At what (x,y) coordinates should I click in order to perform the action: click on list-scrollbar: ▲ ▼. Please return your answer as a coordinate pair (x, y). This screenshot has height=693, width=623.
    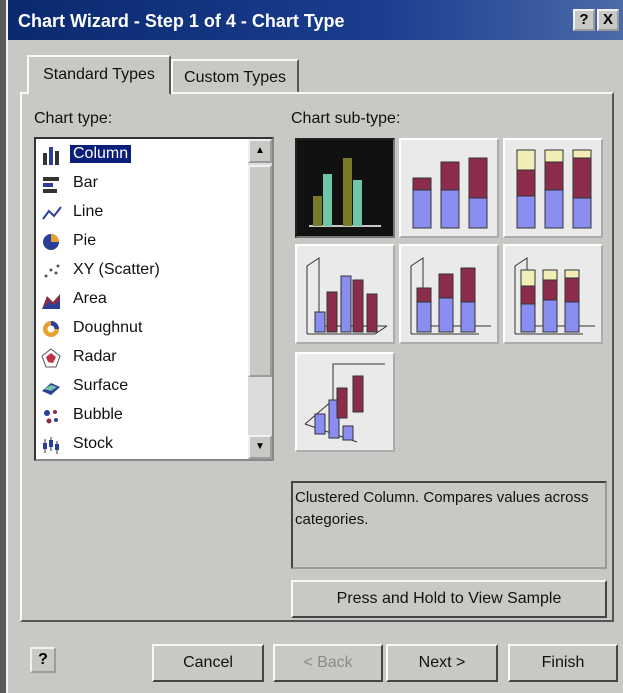
    Looking at the image, I should click on (260, 299).